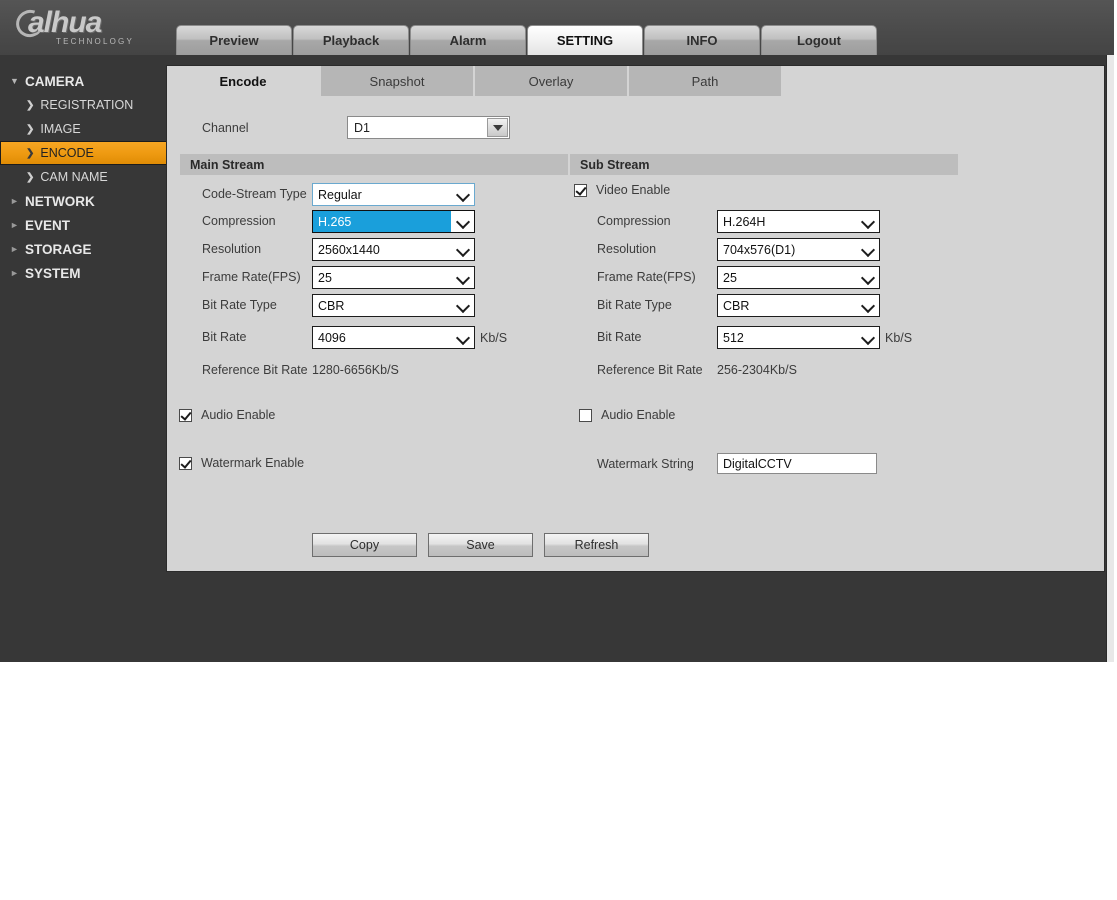  Describe the element at coordinates (239, 221) in the screenshot. I see `main-compression-label: Compression` at that location.